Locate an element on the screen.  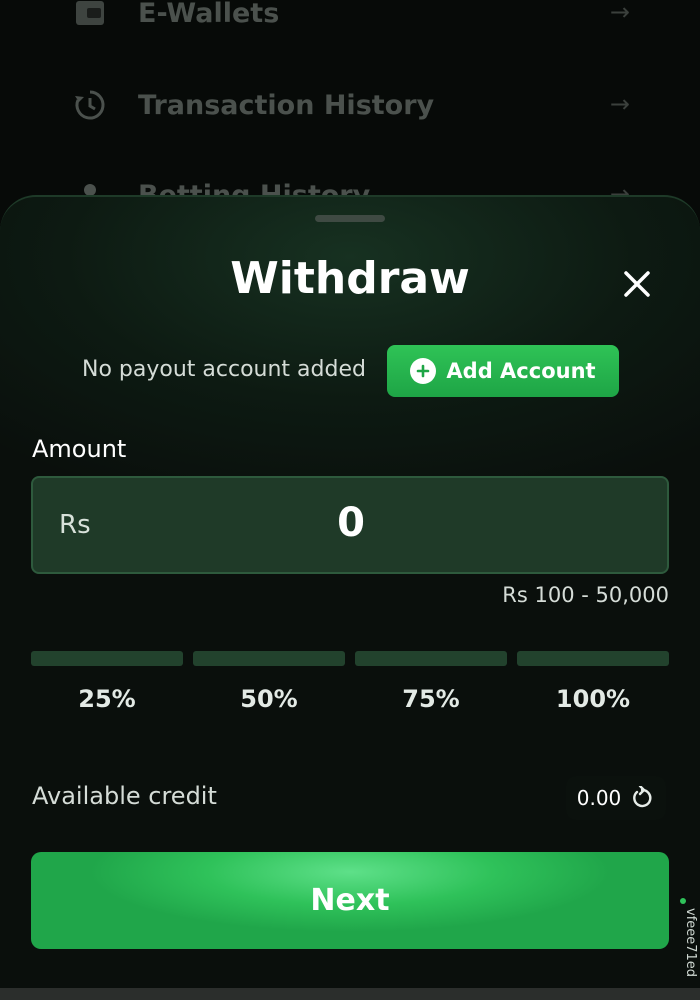
percent-100-button: 100% is located at coordinates (593, 687).